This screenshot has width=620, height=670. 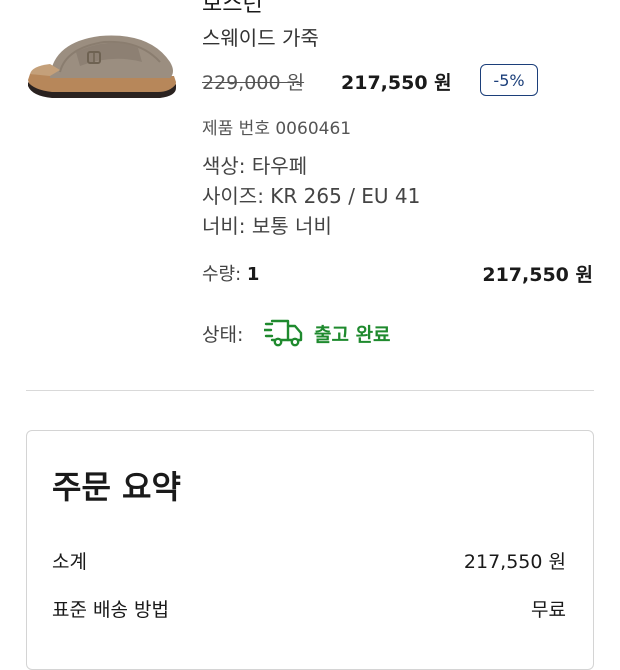 What do you see at coordinates (260, 38) in the screenshot?
I see `product-subtitle: 스웨이드 가죽` at bounding box center [260, 38].